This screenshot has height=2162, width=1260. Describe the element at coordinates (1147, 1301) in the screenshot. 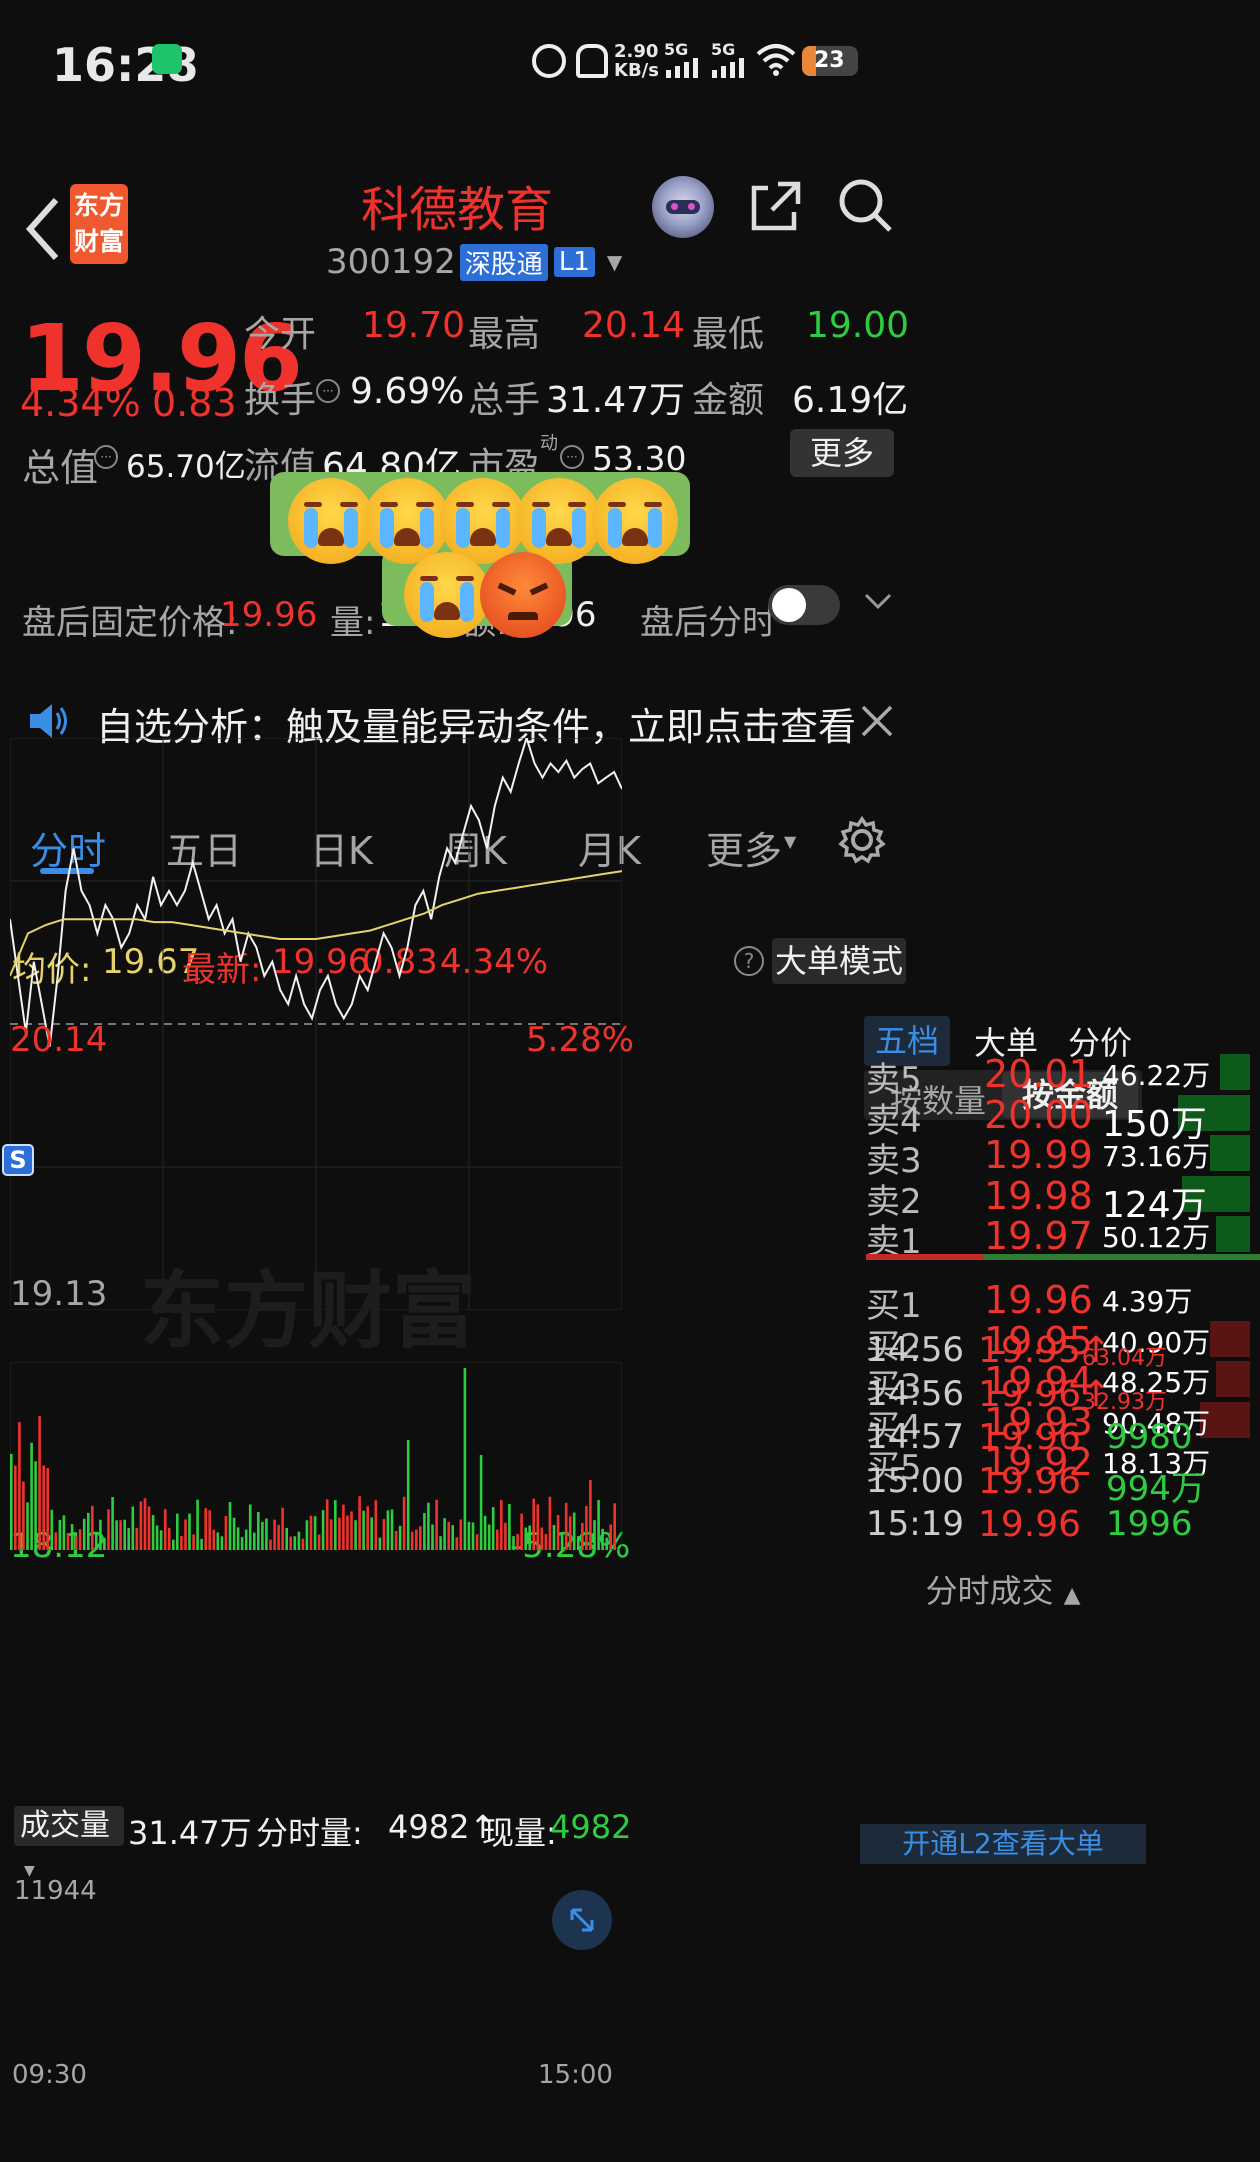

I see `level-amount: 4.39万` at that location.